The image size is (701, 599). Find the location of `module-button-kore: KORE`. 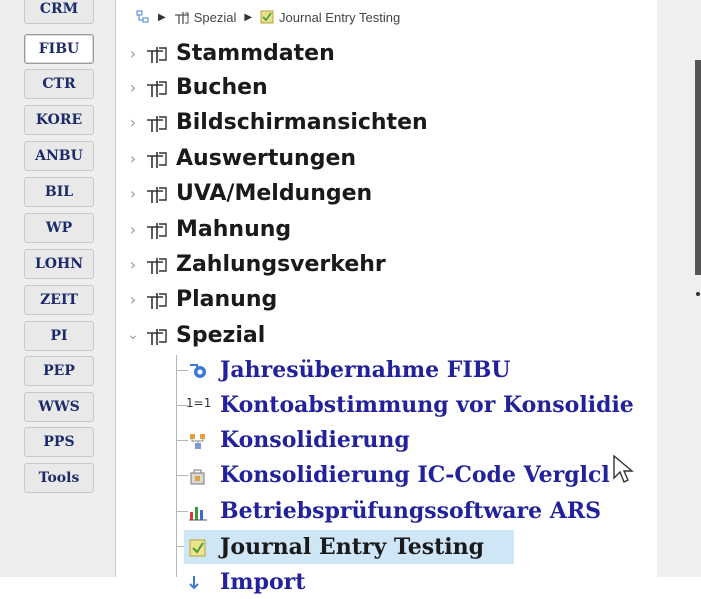

module-button-kore: KORE is located at coordinates (59, 120).